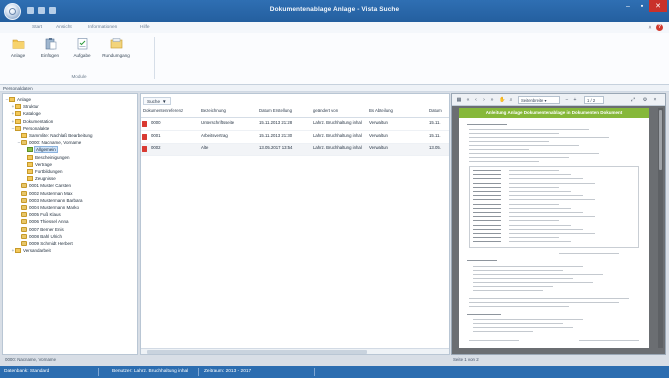 Image resolution: width=669 pixels, height=378 pixels. I want to click on tree-item: – Anlage, so click(18, 99).